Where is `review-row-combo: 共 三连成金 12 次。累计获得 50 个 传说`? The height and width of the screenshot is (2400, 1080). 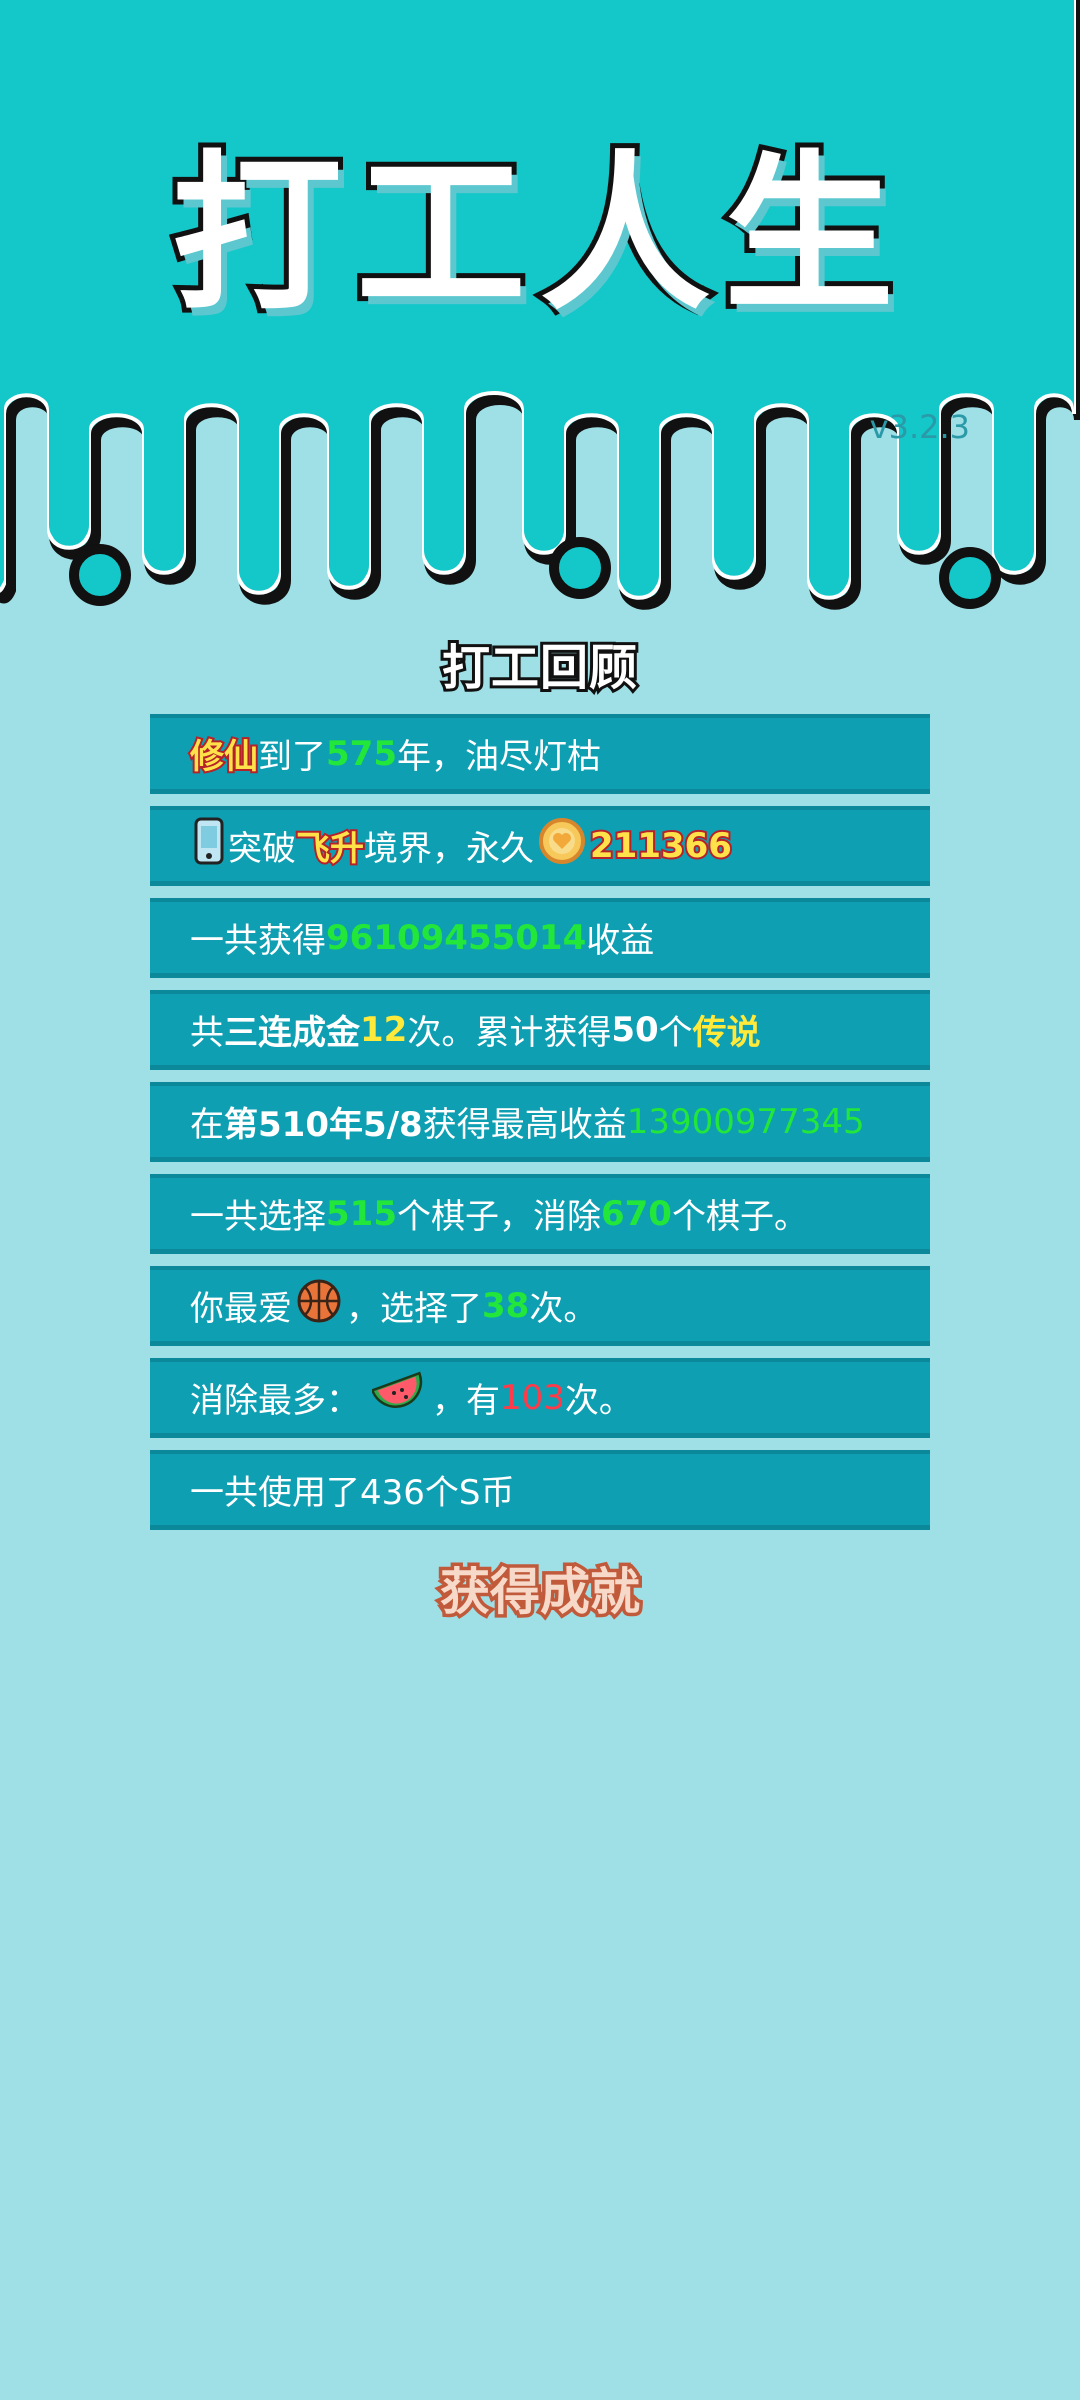 review-row-combo: 共 三连成金 12 次。累计获得 50 个 传说 is located at coordinates (540, 1030).